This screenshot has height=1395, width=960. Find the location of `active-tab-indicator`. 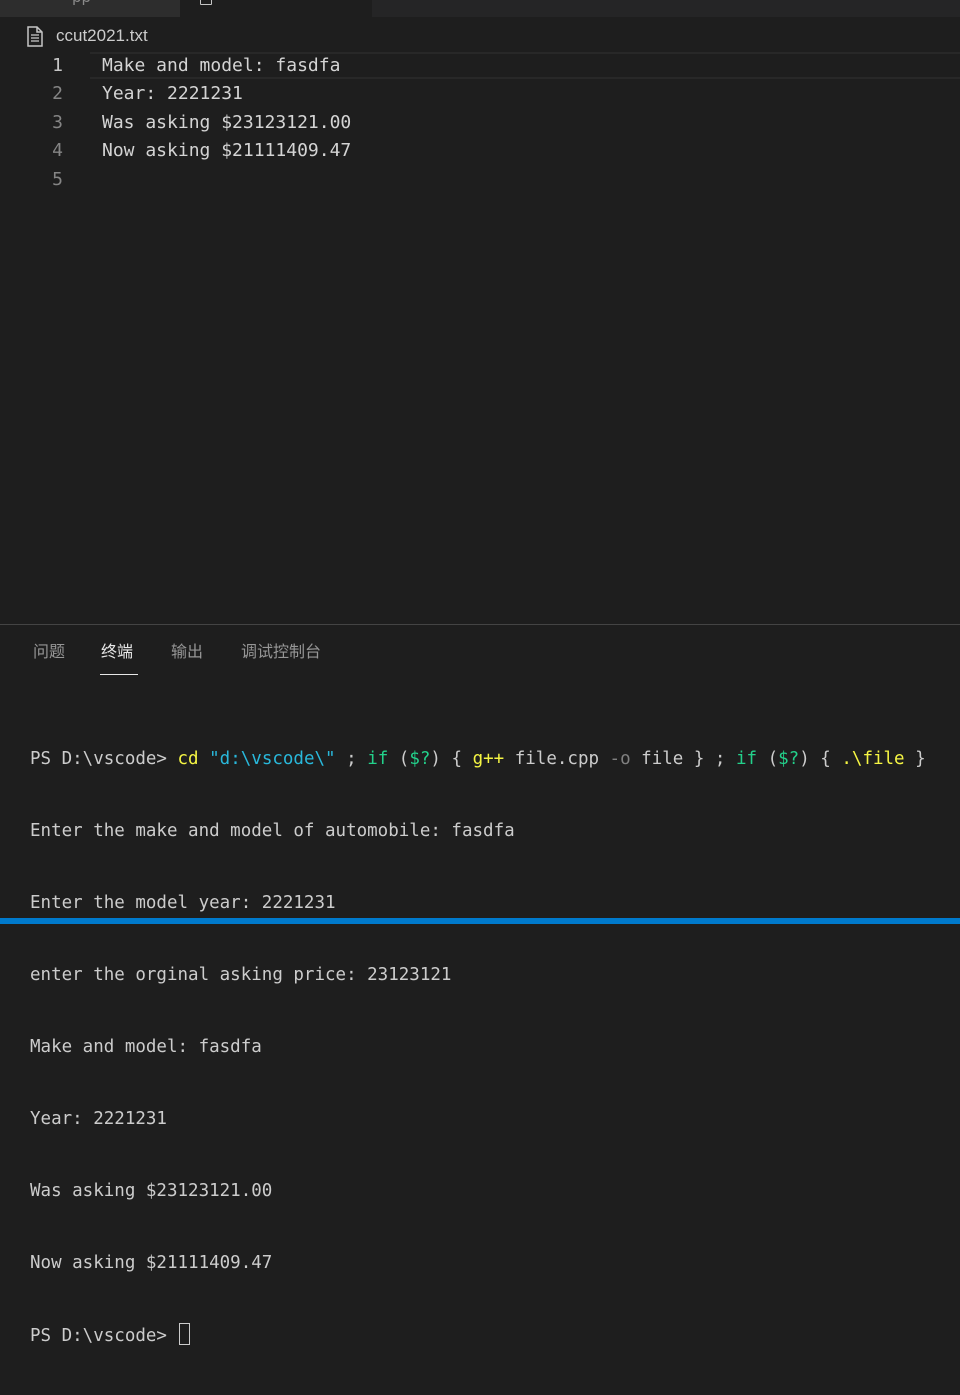

active-tab-indicator is located at coordinates (119, 674).